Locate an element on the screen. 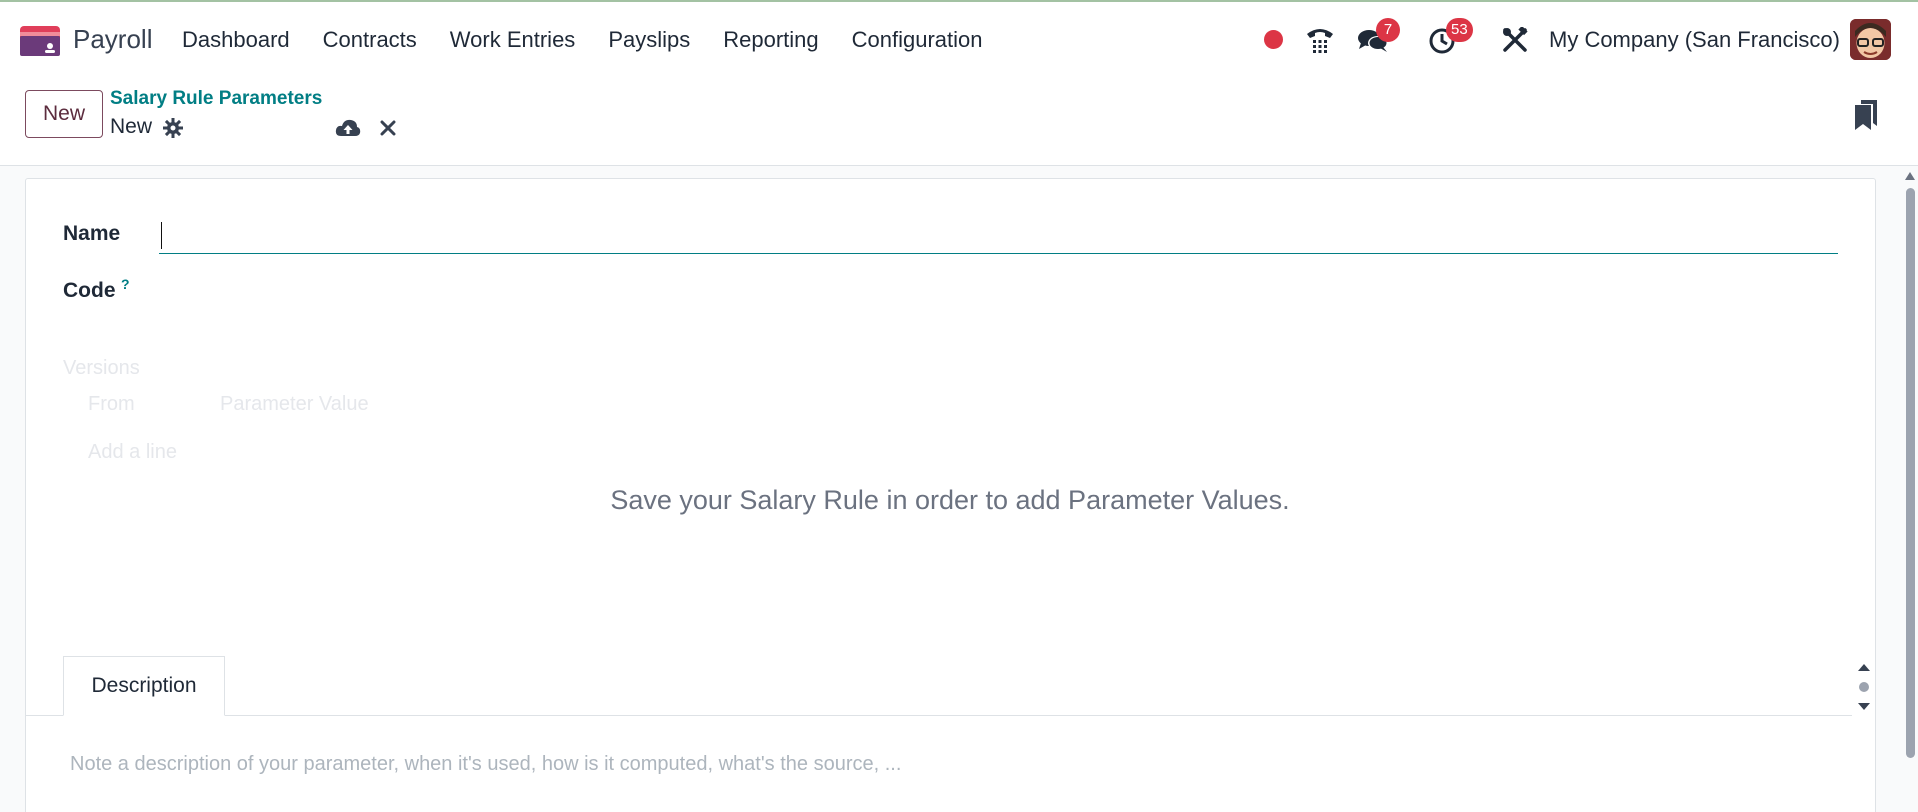 Image resolution: width=1918 pixels, height=812 pixels. breadcrumb-salary-rule-parameters: Salary Rule Parameters is located at coordinates (216, 99).